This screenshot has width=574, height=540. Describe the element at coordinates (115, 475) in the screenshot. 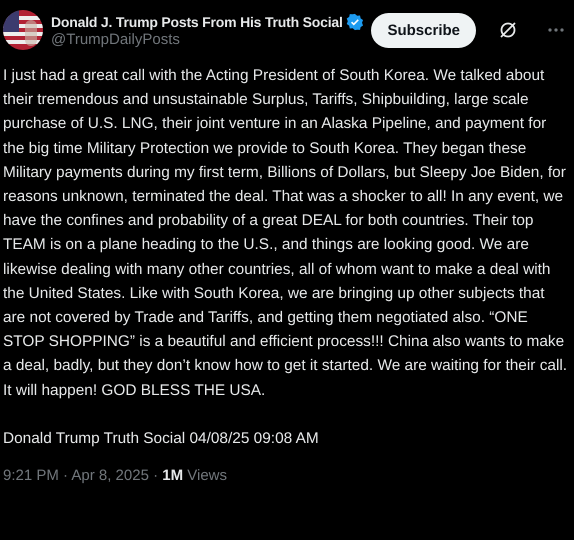

I see `post-meta: 9:21 PM · Apr 8, 2025 · 1M Views` at that location.